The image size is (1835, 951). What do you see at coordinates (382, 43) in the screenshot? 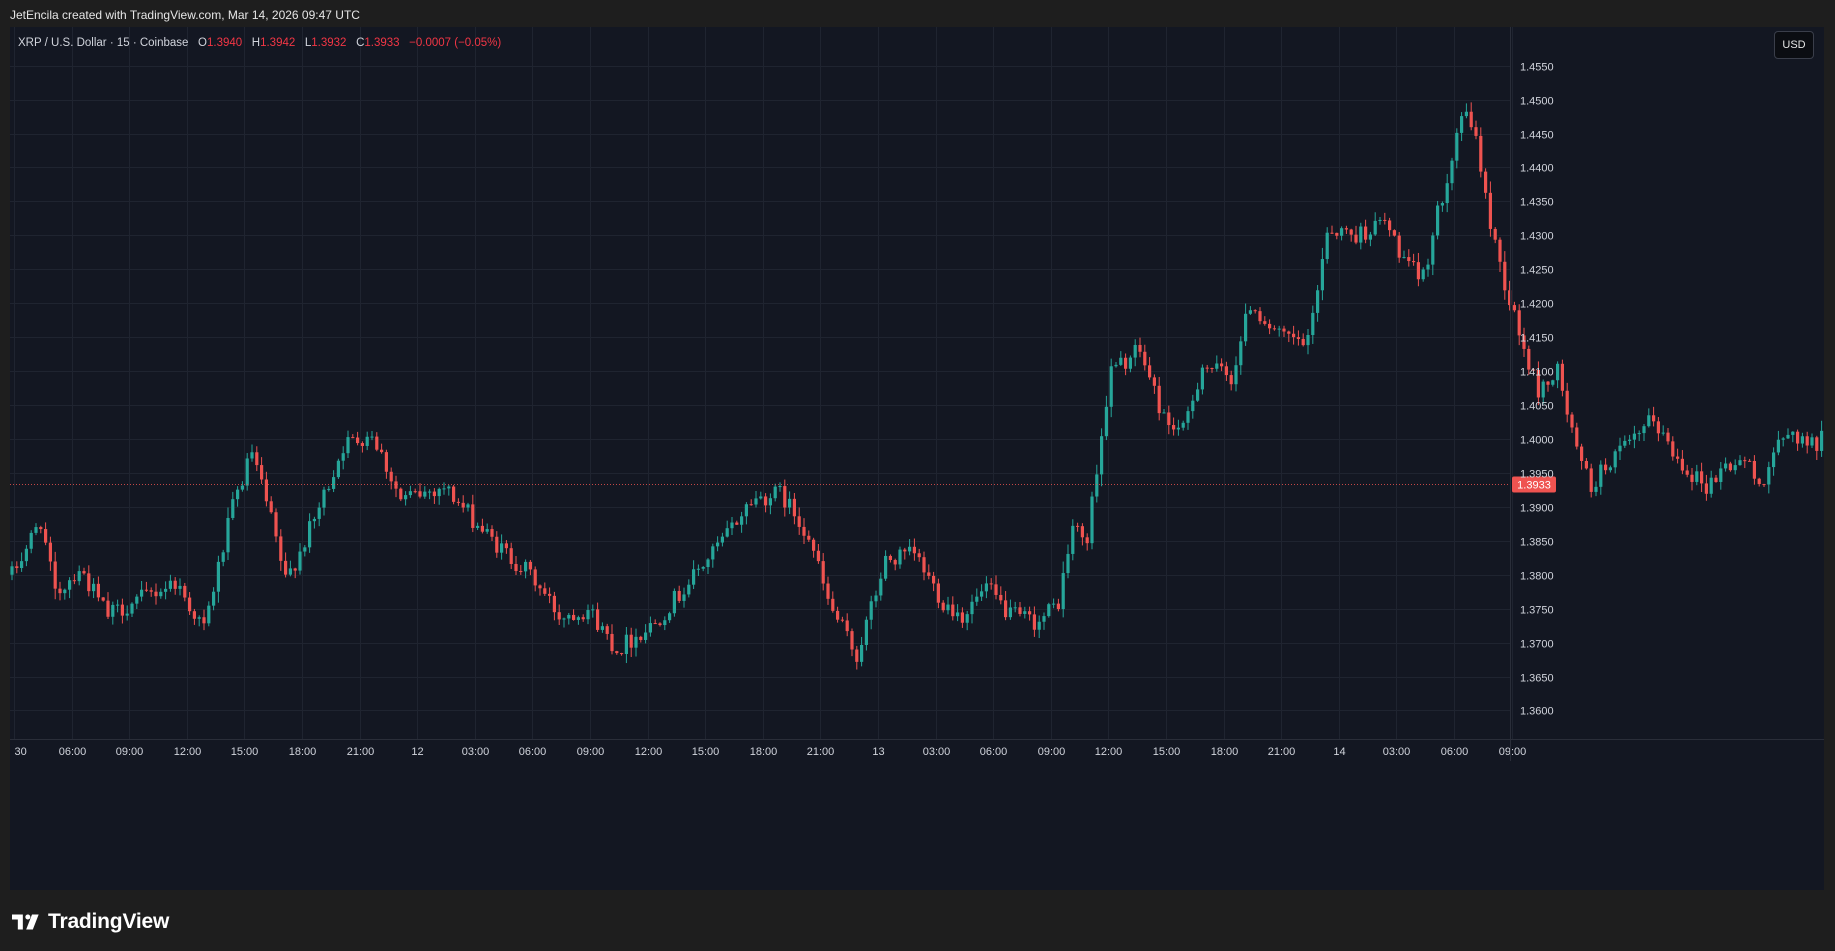
I see `close-value: 1.3933` at bounding box center [382, 43].